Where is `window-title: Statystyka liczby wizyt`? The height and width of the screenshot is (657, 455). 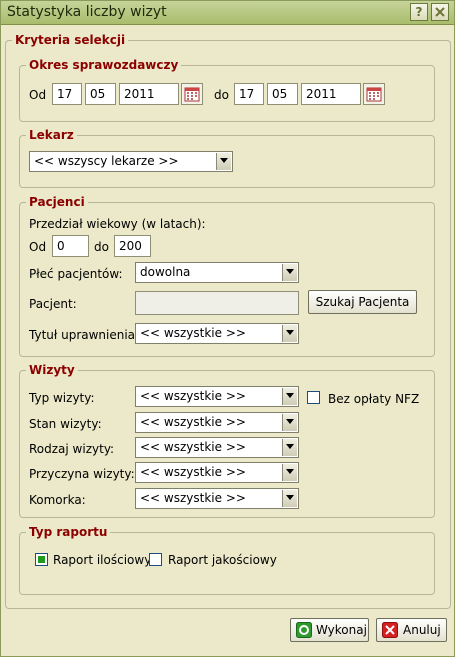 window-title: Statystyka liczby wizyt is located at coordinates (87, 12).